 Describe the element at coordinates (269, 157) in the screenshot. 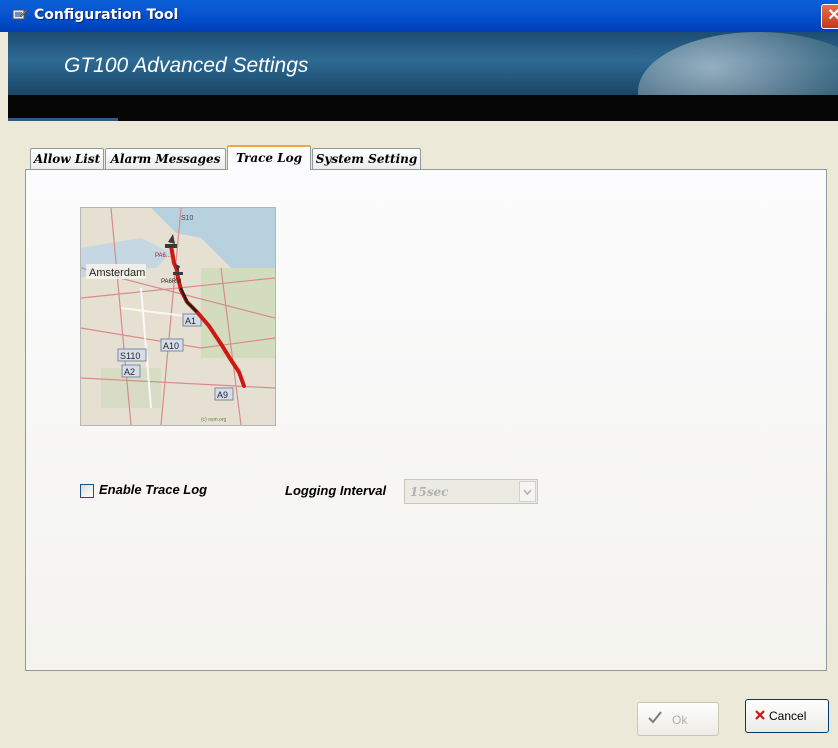

I see `tab-trace-log: Trace Log` at that location.